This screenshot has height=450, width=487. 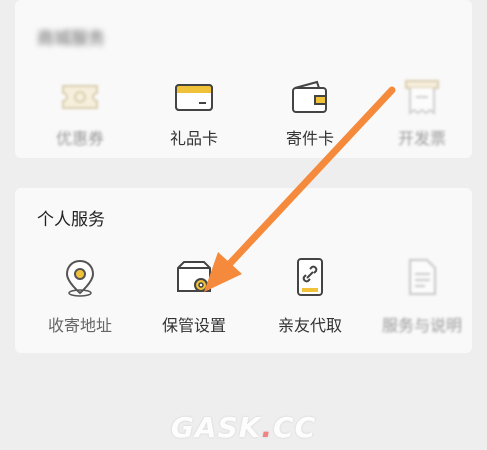 I want to click on coupon-label: 优惠券, so click(x=79, y=138).